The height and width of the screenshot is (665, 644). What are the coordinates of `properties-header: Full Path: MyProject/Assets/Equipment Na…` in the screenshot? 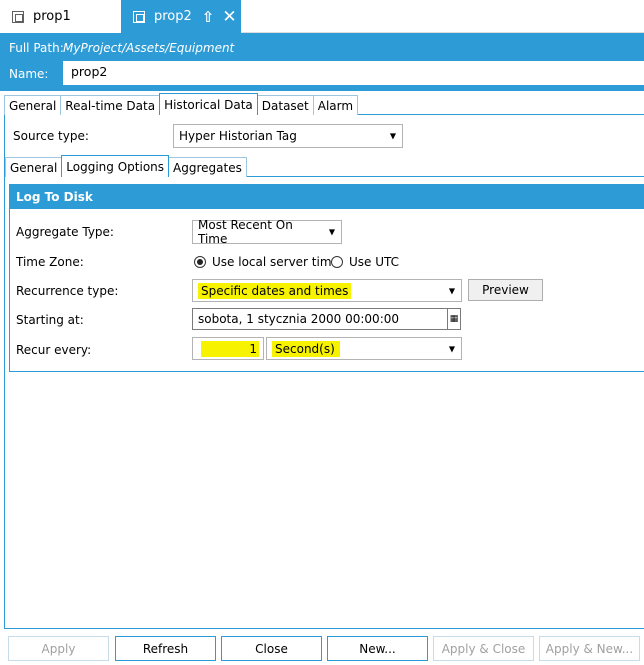 It's located at (322, 62).